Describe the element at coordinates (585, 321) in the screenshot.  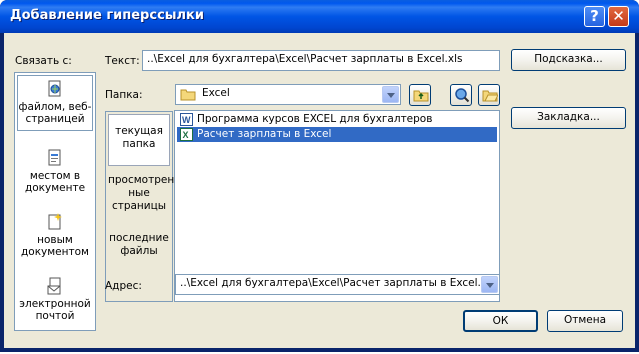
I see `cancel-button: Отмена` at that location.